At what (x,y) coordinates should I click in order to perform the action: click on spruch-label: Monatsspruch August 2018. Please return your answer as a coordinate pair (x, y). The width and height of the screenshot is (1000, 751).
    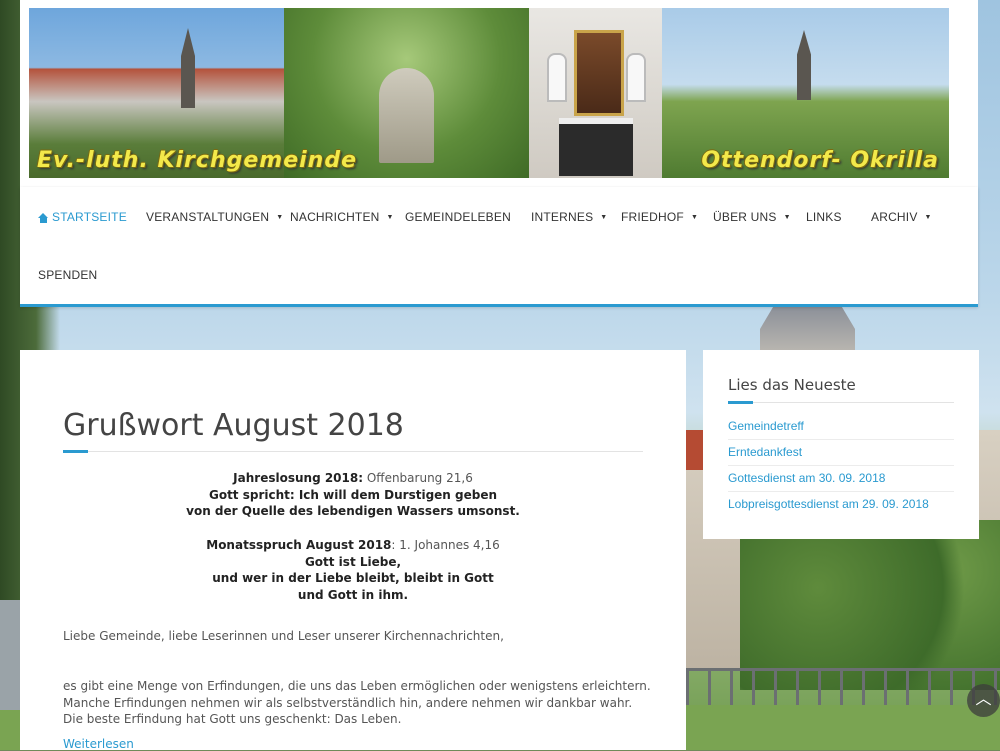
    Looking at the image, I should click on (299, 545).